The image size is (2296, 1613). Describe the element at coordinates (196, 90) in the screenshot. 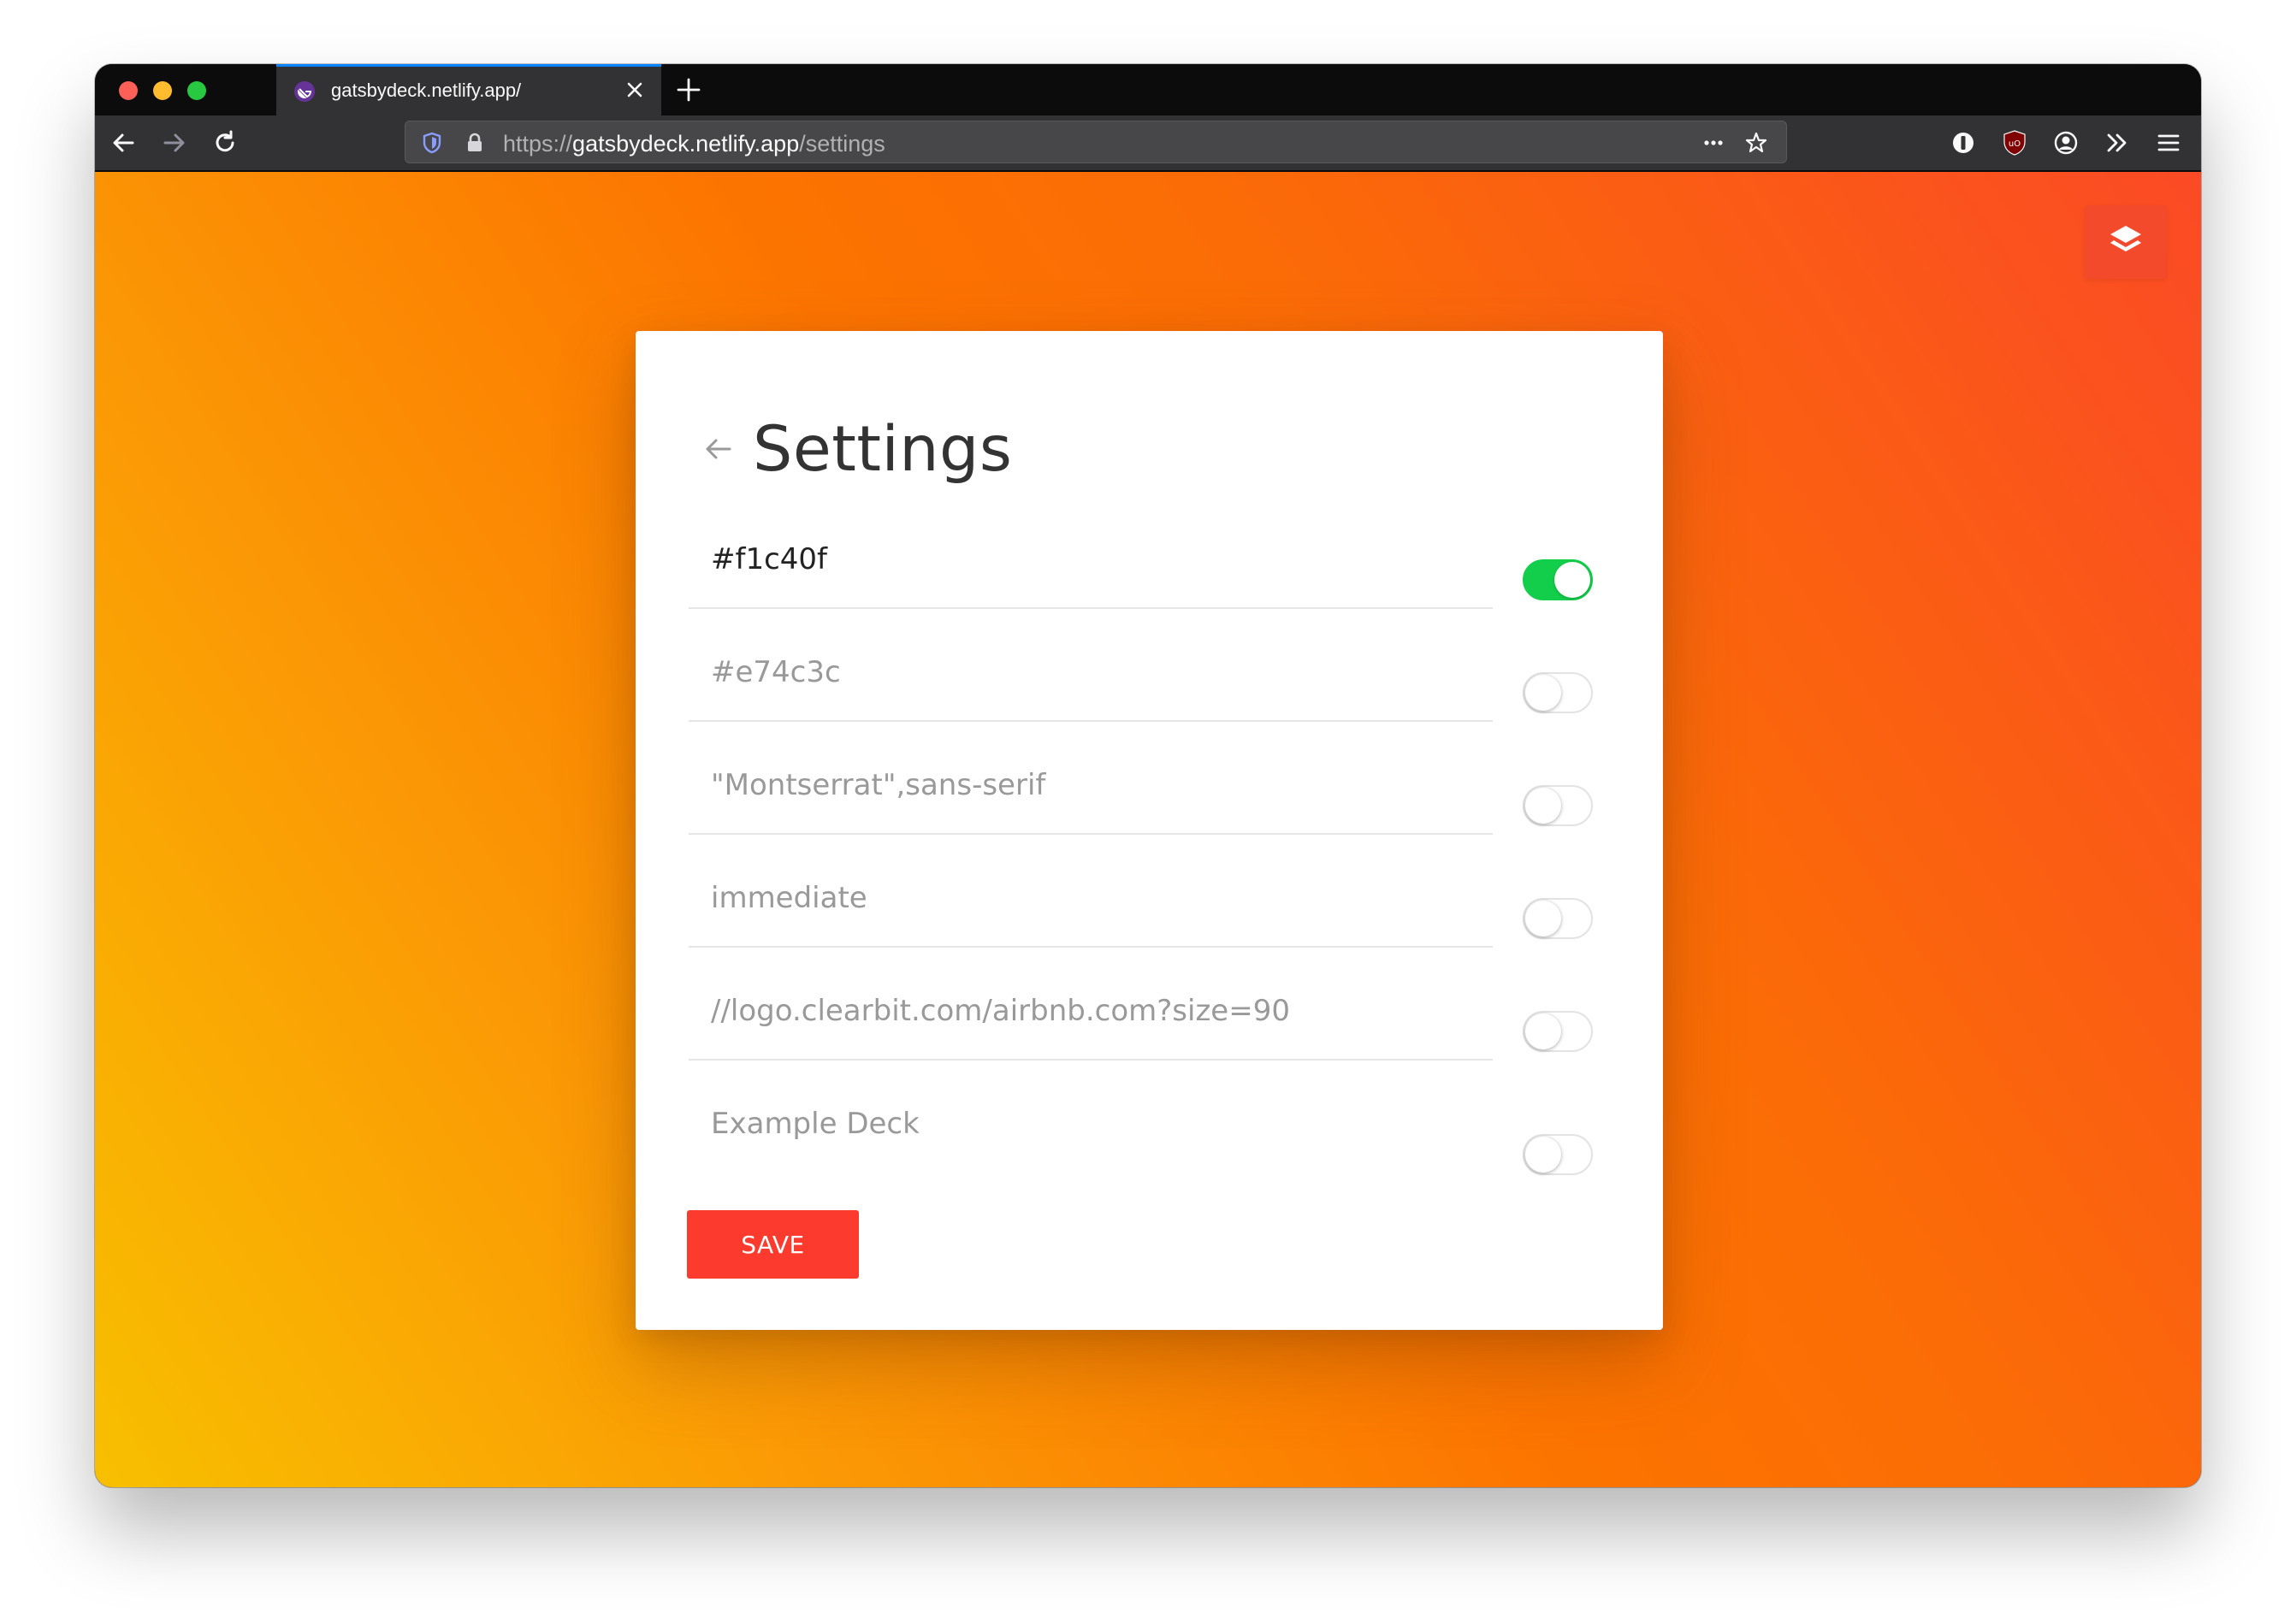

I see `maximize-window-button` at that location.